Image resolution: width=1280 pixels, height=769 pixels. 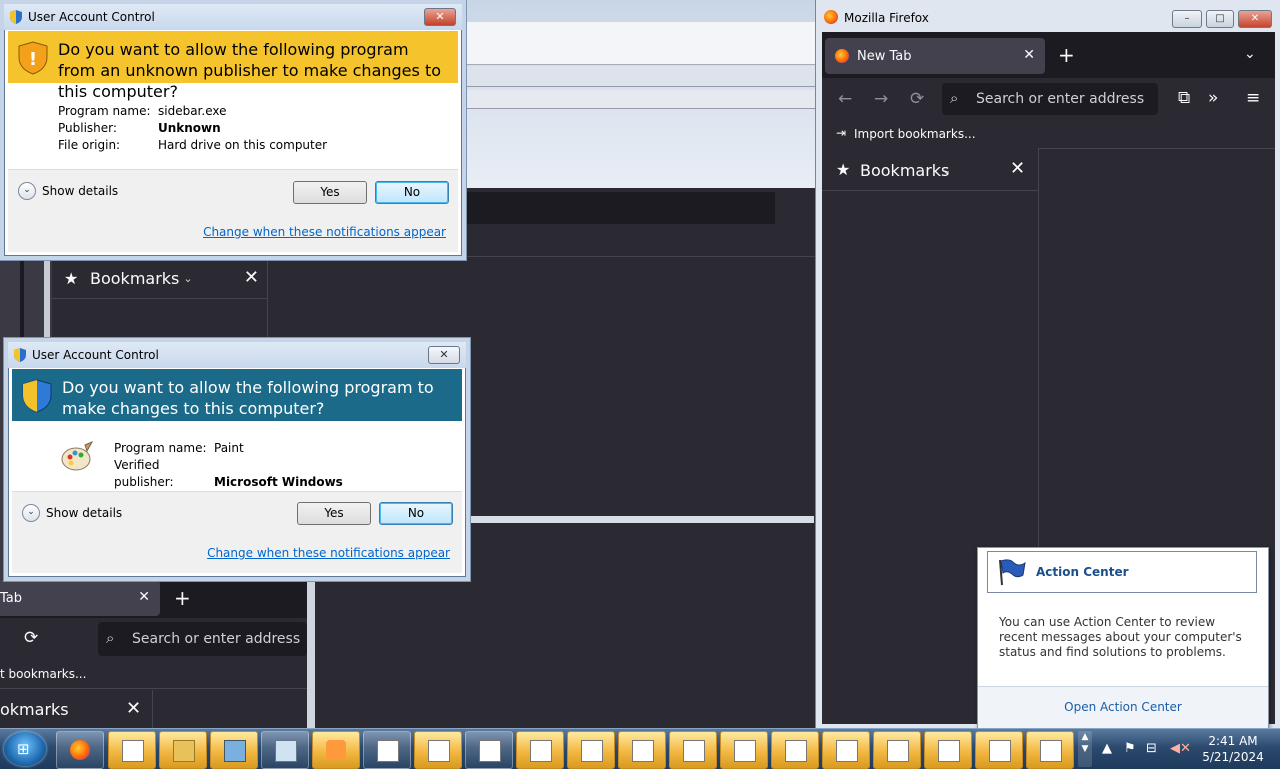 I want to click on start-button: ⊞, so click(x=25, y=749).